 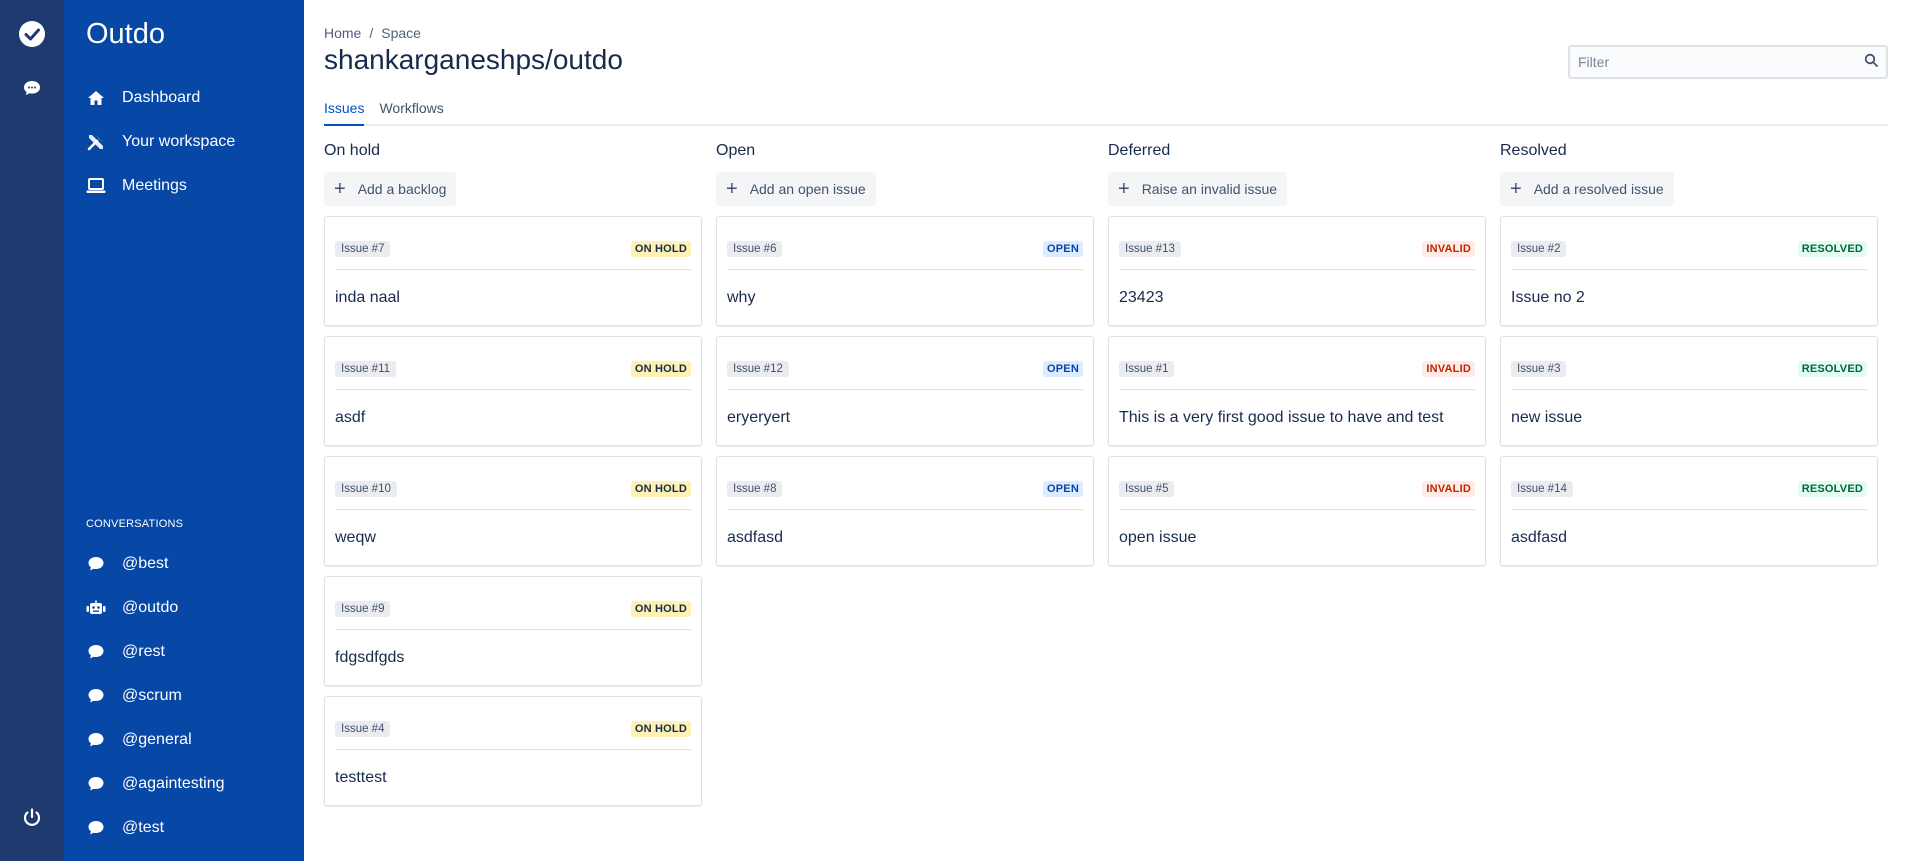 I want to click on sidebar-item-your-workspace: Your workspace, so click(x=191, y=142).